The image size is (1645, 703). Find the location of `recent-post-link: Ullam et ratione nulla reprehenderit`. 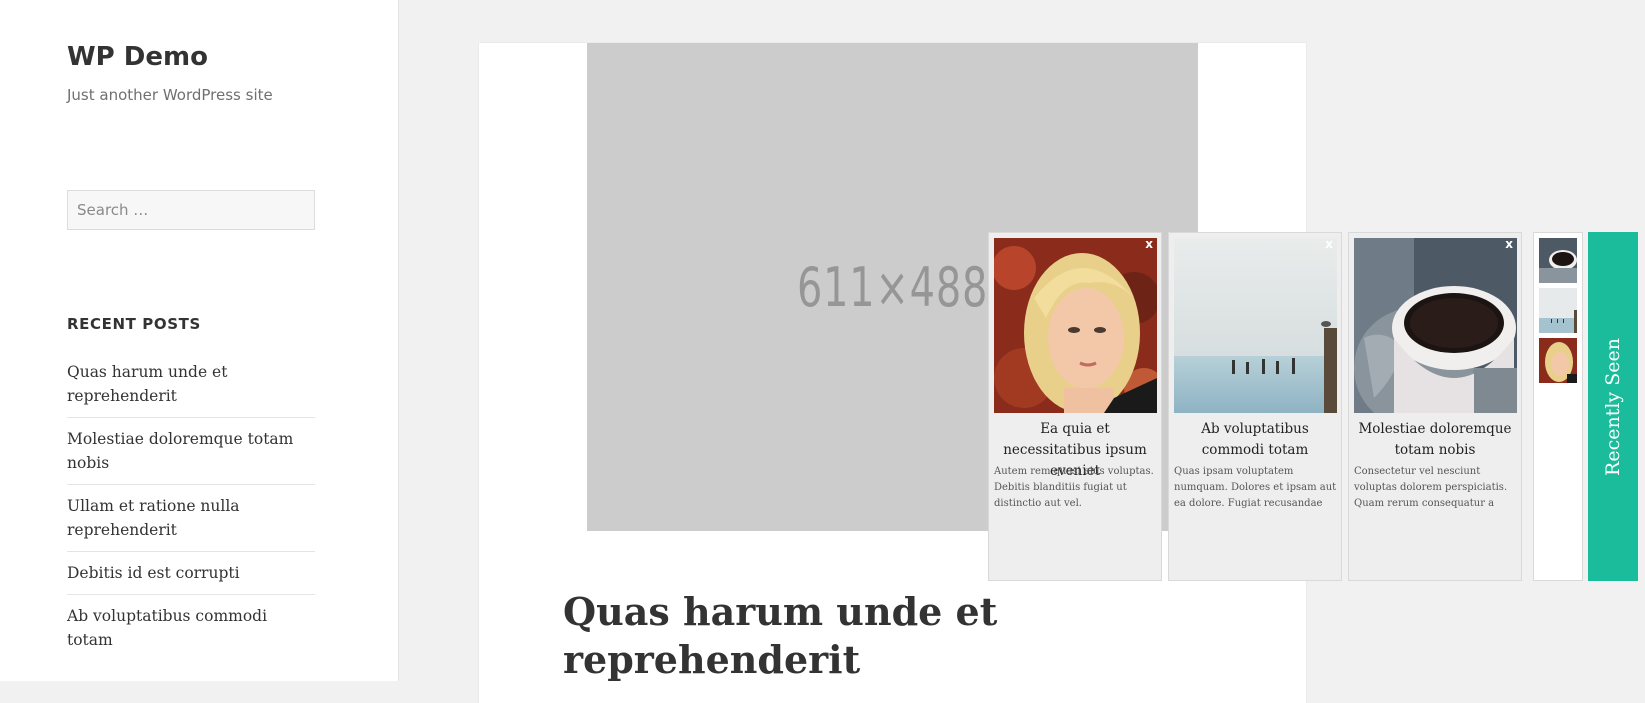

recent-post-link: Ullam et ratione nulla reprehenderit is located at coordinates (191, 523).